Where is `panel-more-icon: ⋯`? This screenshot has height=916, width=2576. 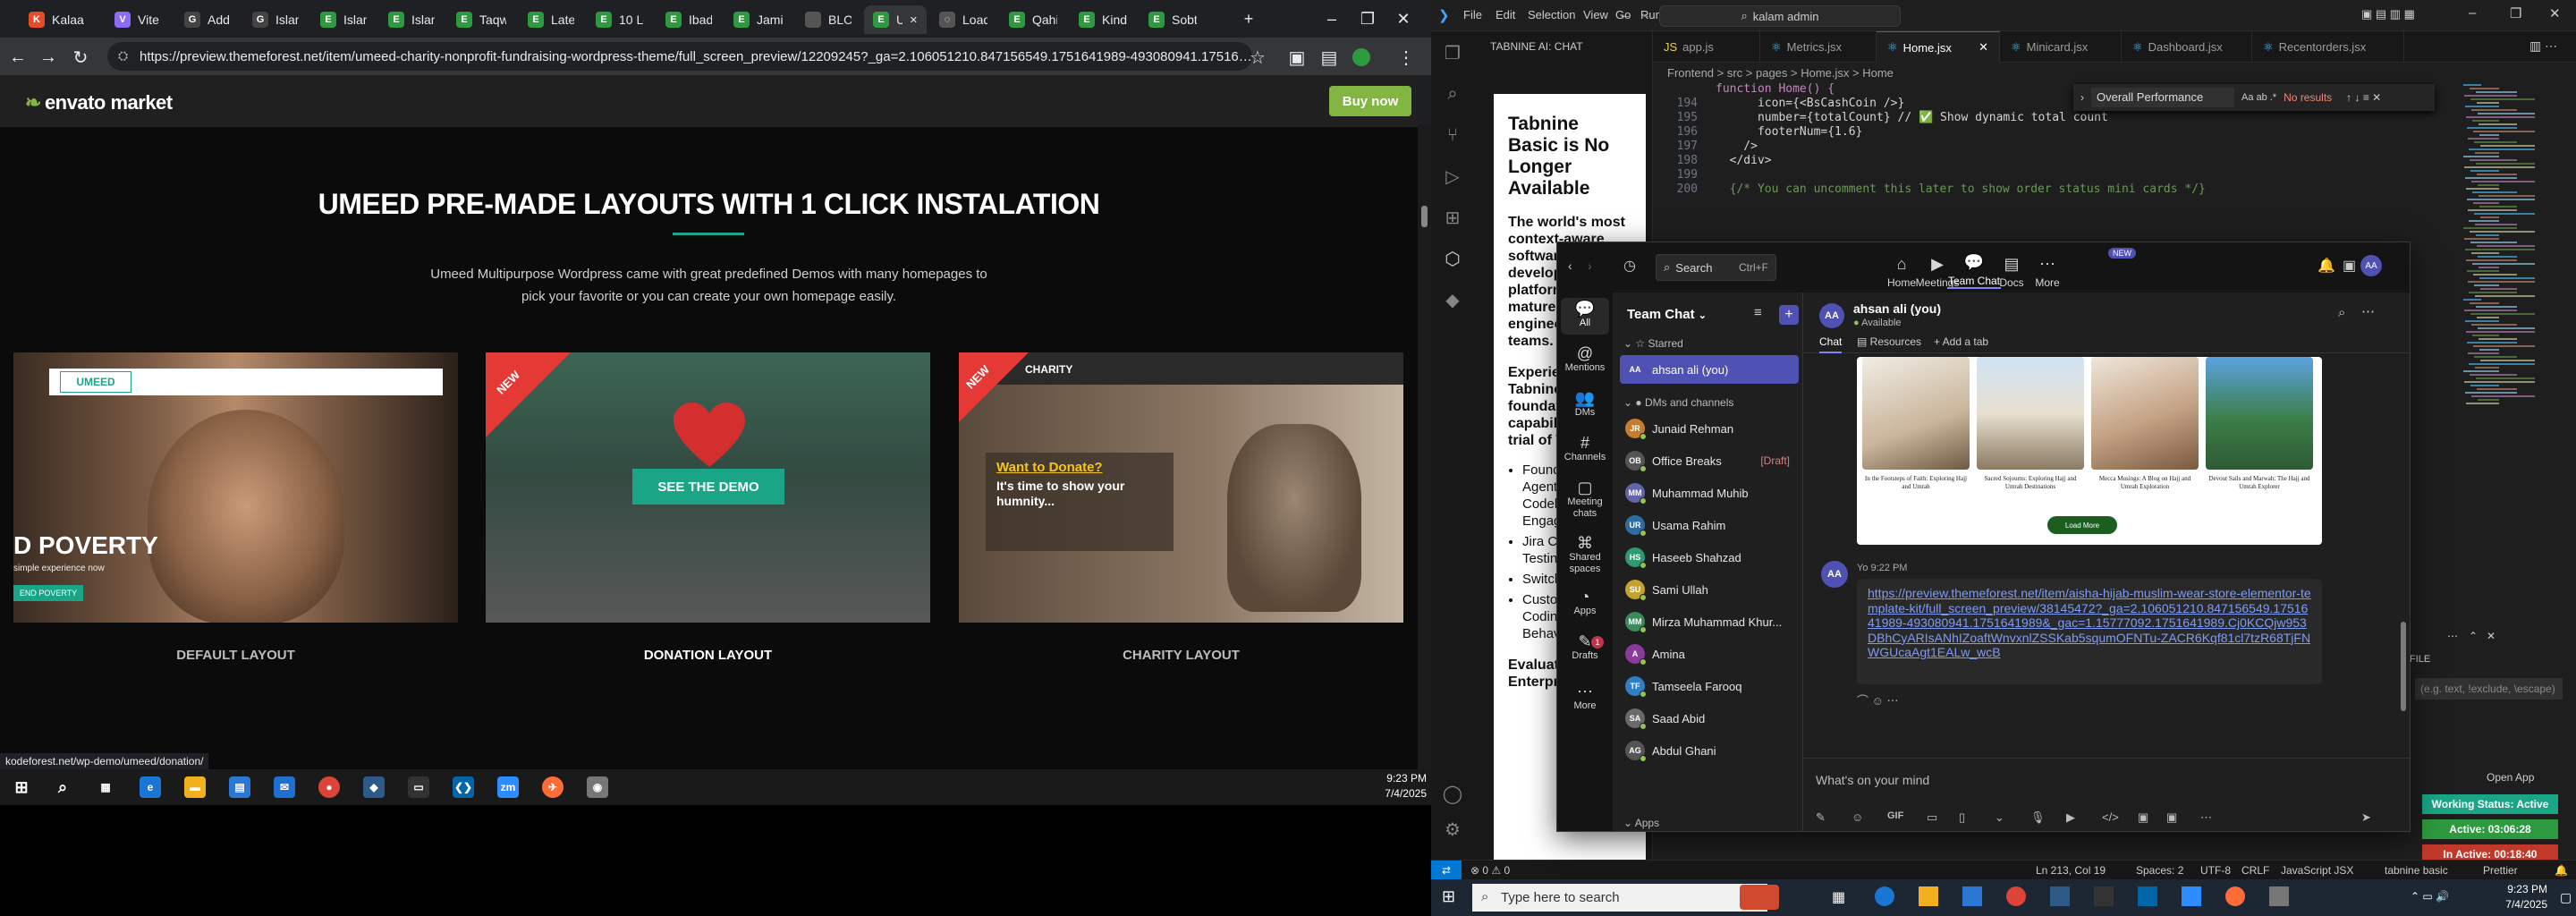 panel-more-icon: ⋯ is located at coordinates (2452, 636).